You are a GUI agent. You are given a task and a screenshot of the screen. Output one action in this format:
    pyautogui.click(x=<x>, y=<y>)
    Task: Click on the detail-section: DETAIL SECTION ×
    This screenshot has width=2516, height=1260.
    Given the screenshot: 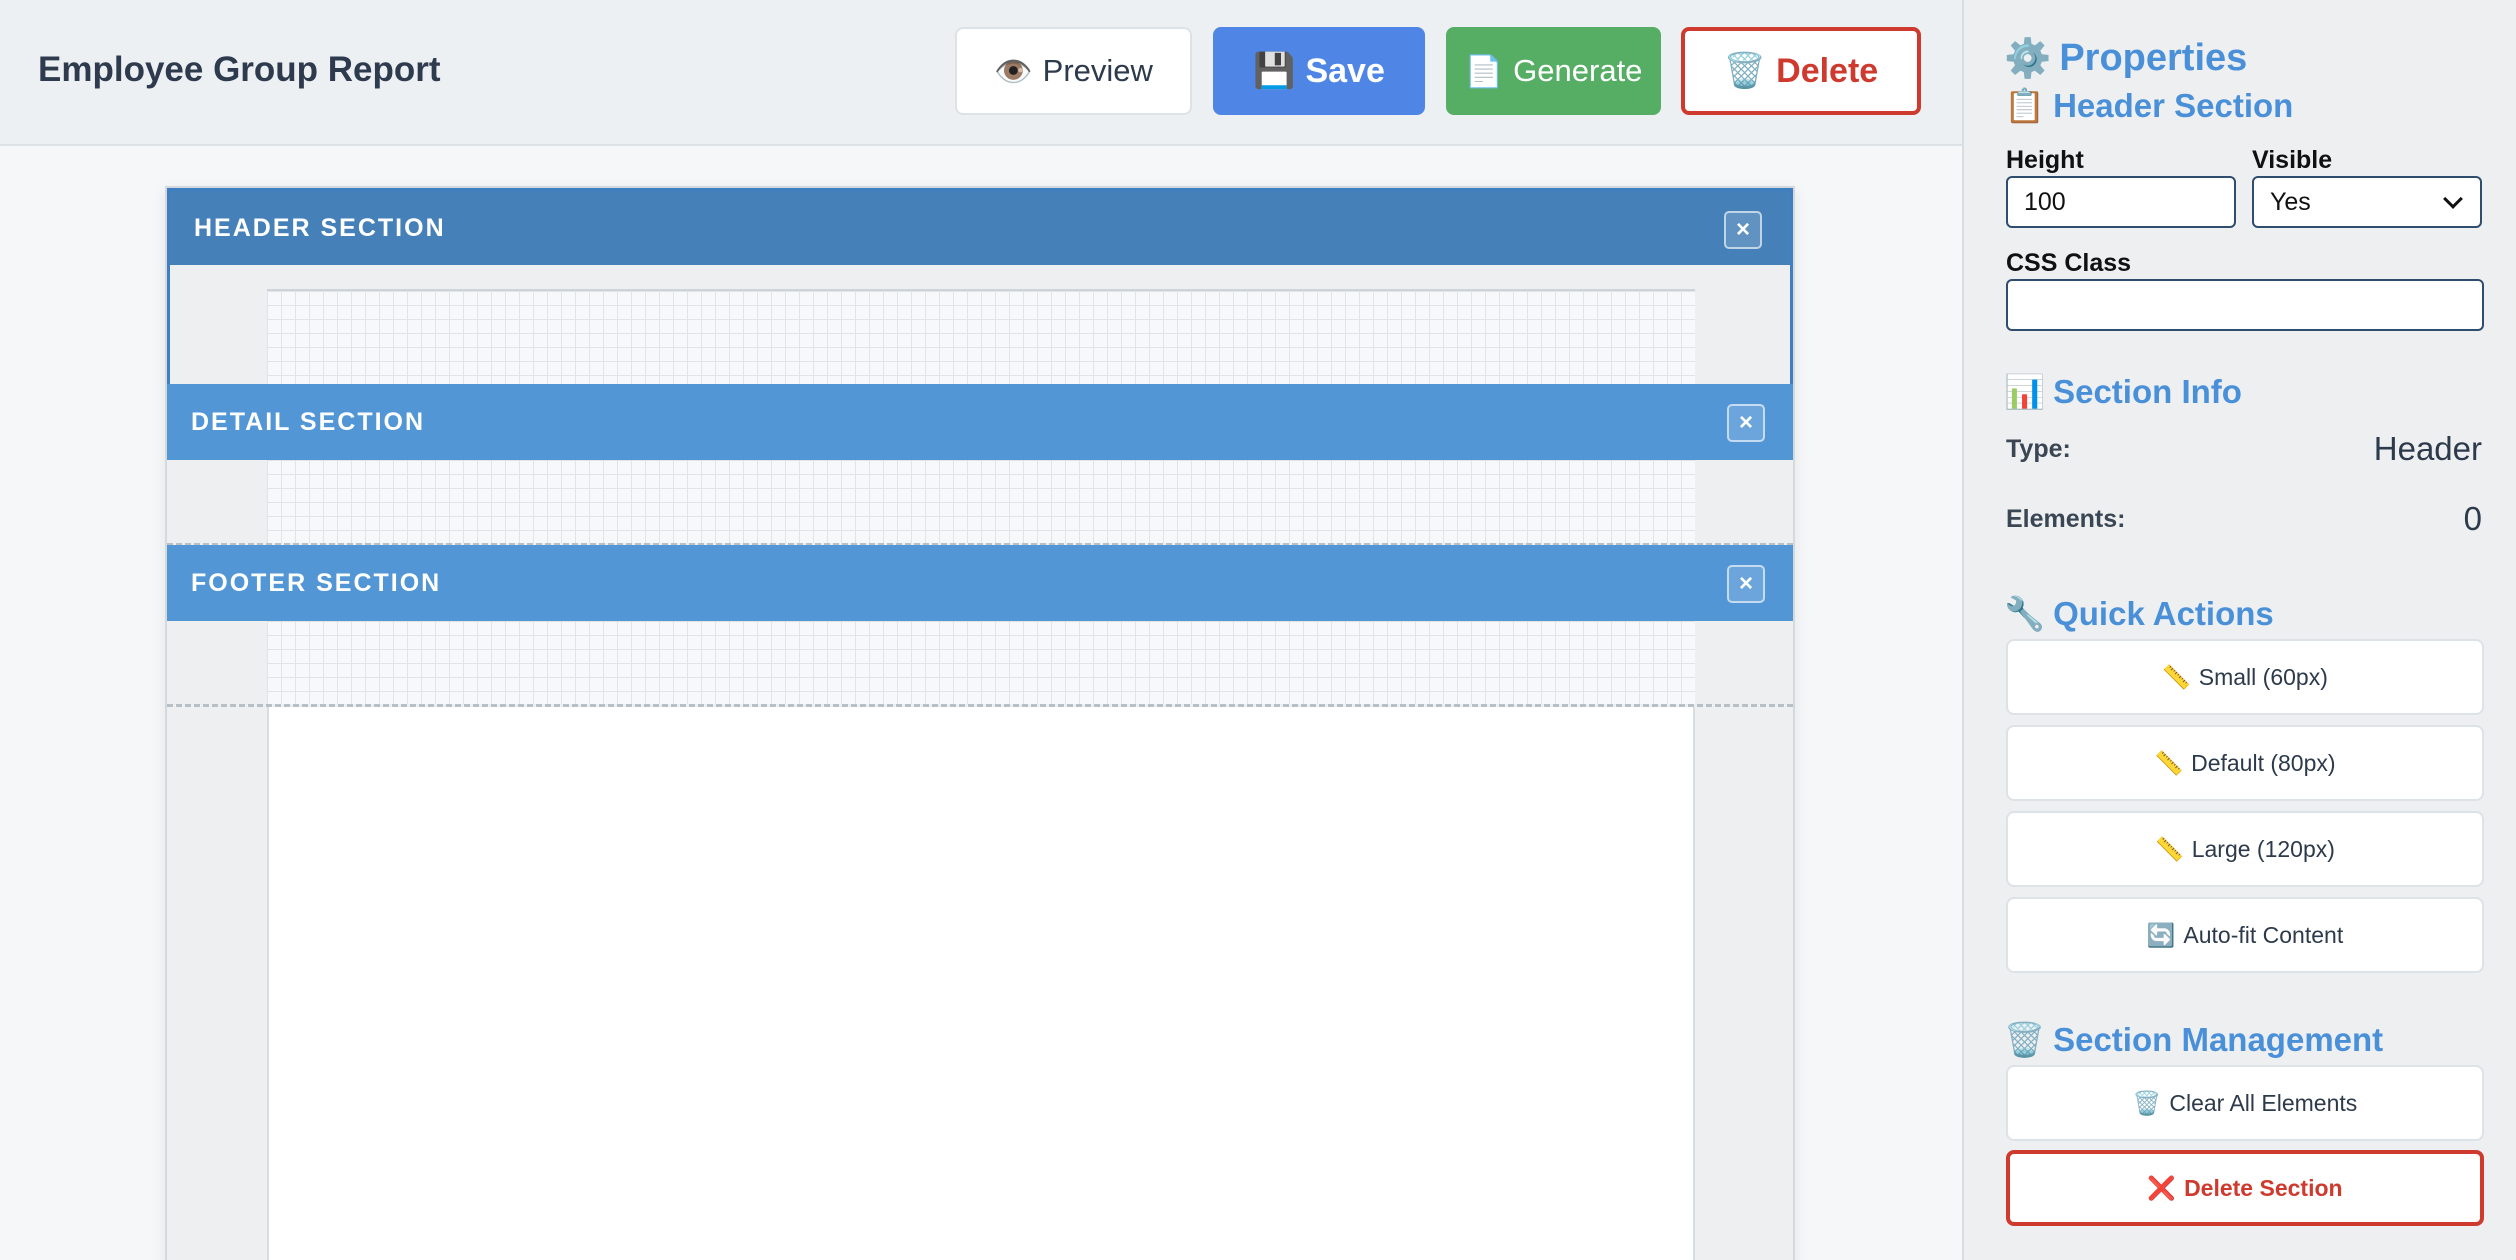 What is the action you would take?
    pyautogui.click(x=980, y=465)
    